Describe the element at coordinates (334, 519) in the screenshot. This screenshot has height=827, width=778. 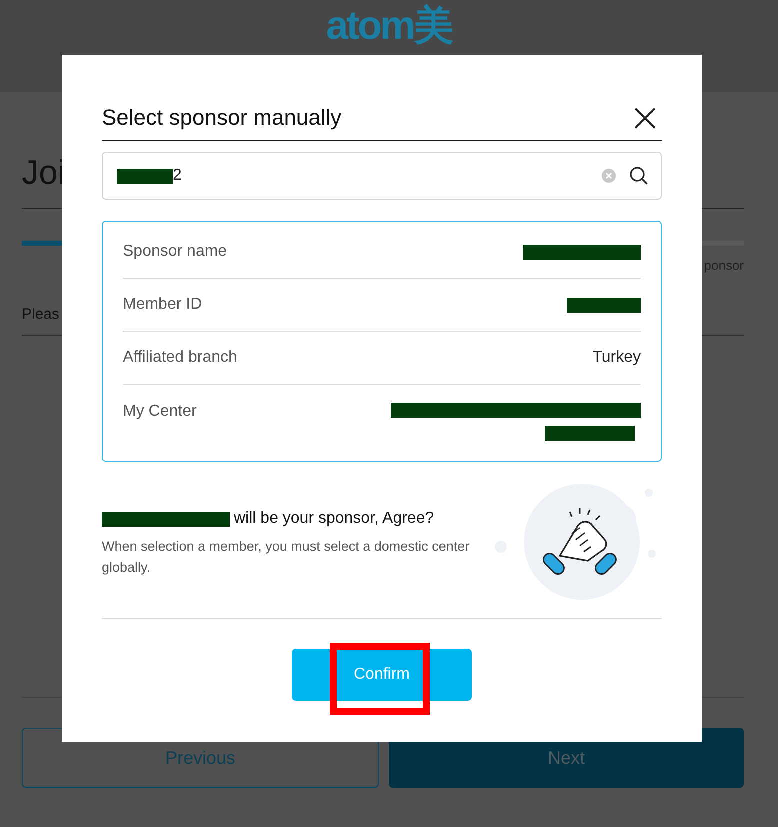
I see `agree-question: will be your sponsor, Agree?` at that location.